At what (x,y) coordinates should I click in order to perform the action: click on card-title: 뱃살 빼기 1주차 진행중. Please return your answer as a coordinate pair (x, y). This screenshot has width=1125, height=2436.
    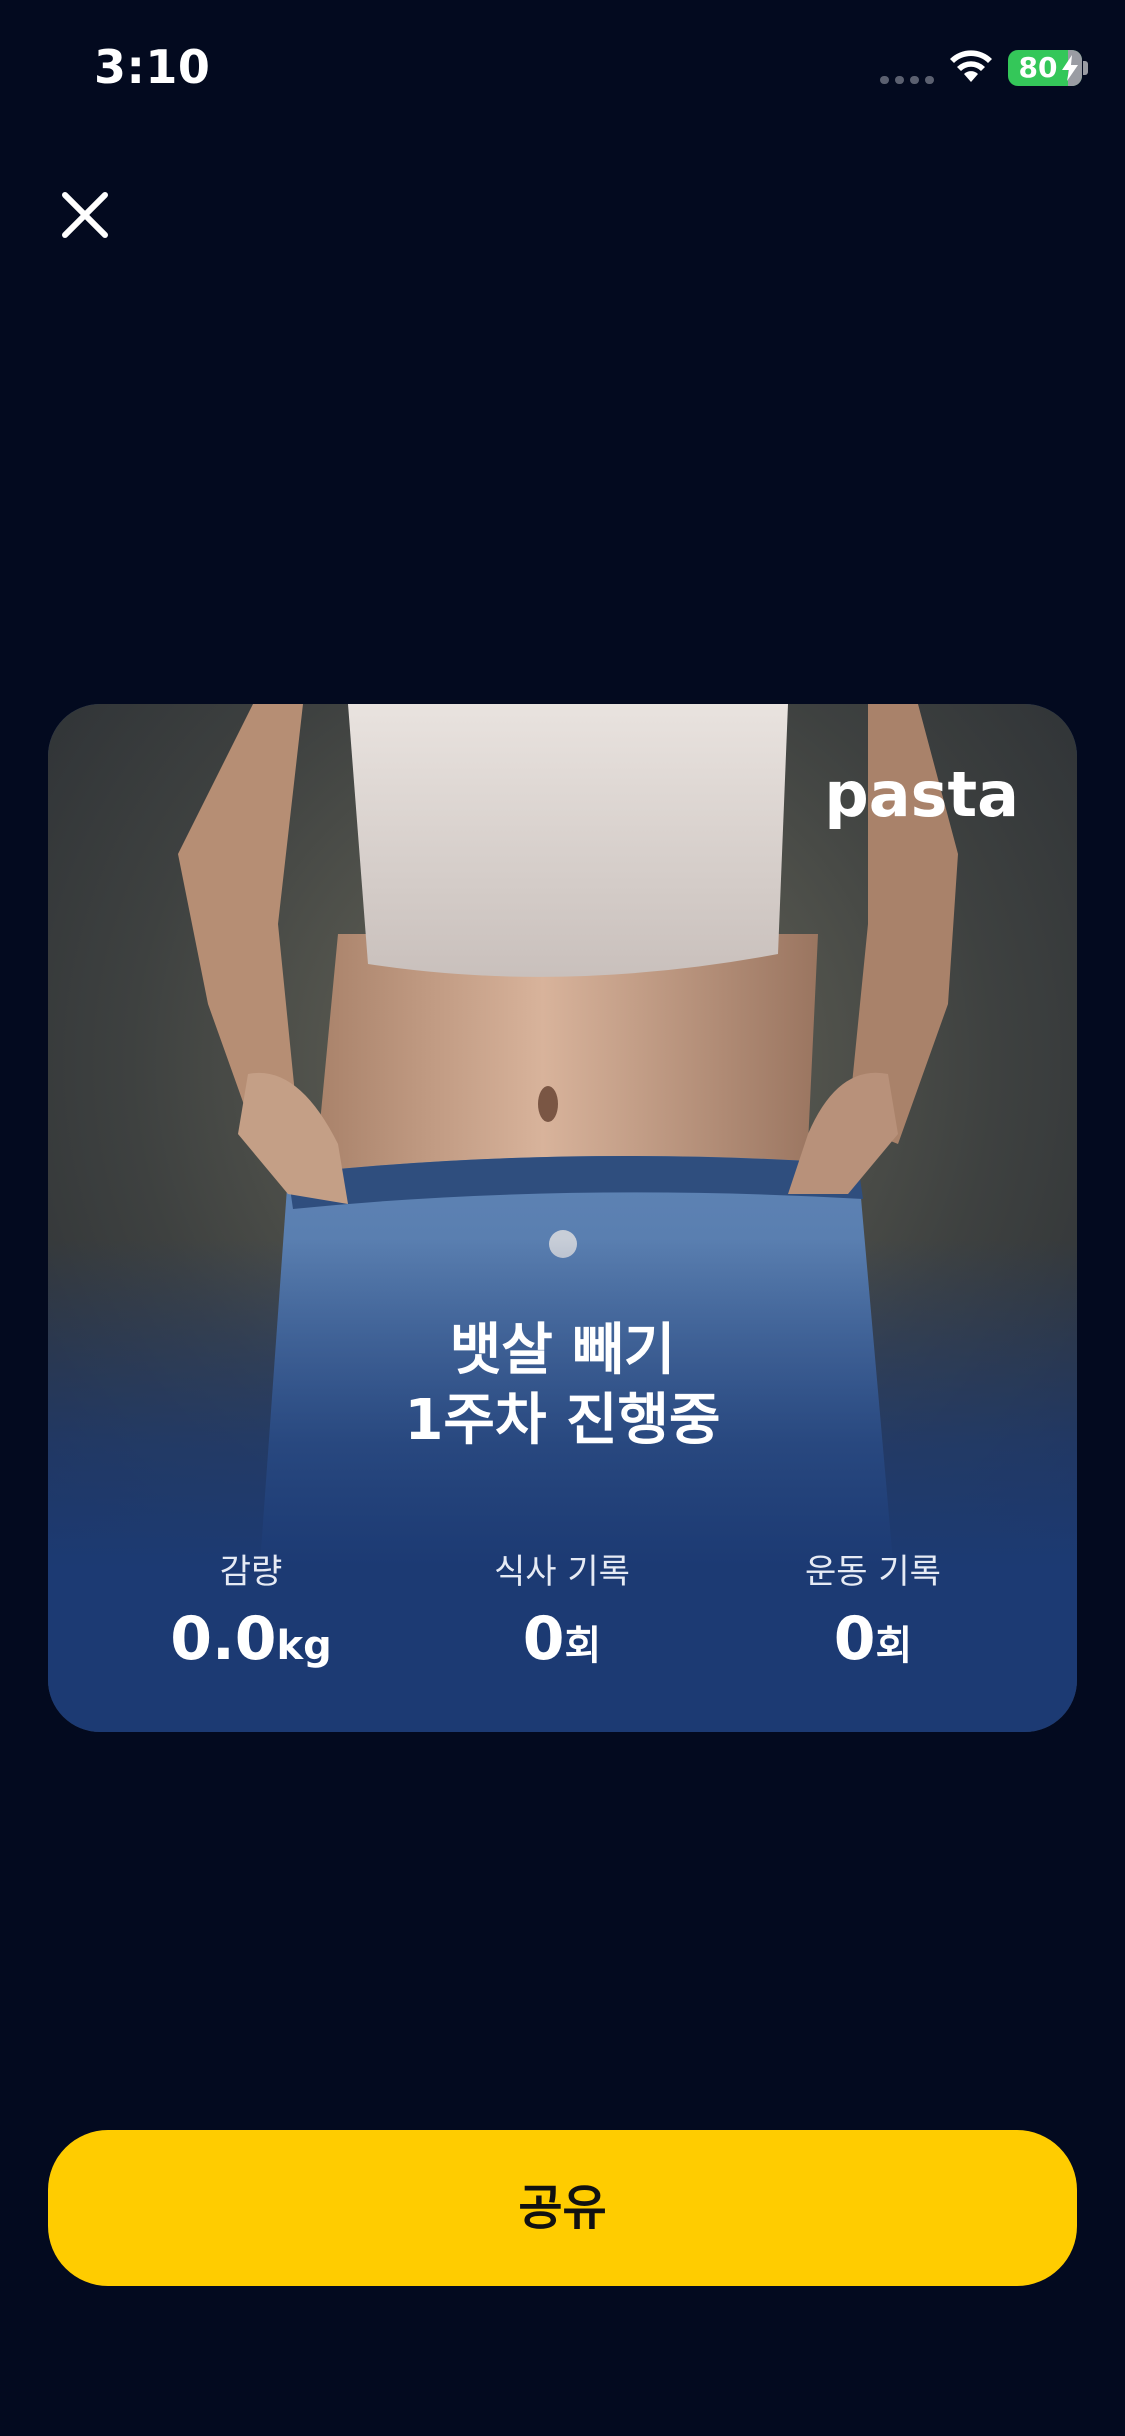
    Looking at the image, I should click on (562, 1386).